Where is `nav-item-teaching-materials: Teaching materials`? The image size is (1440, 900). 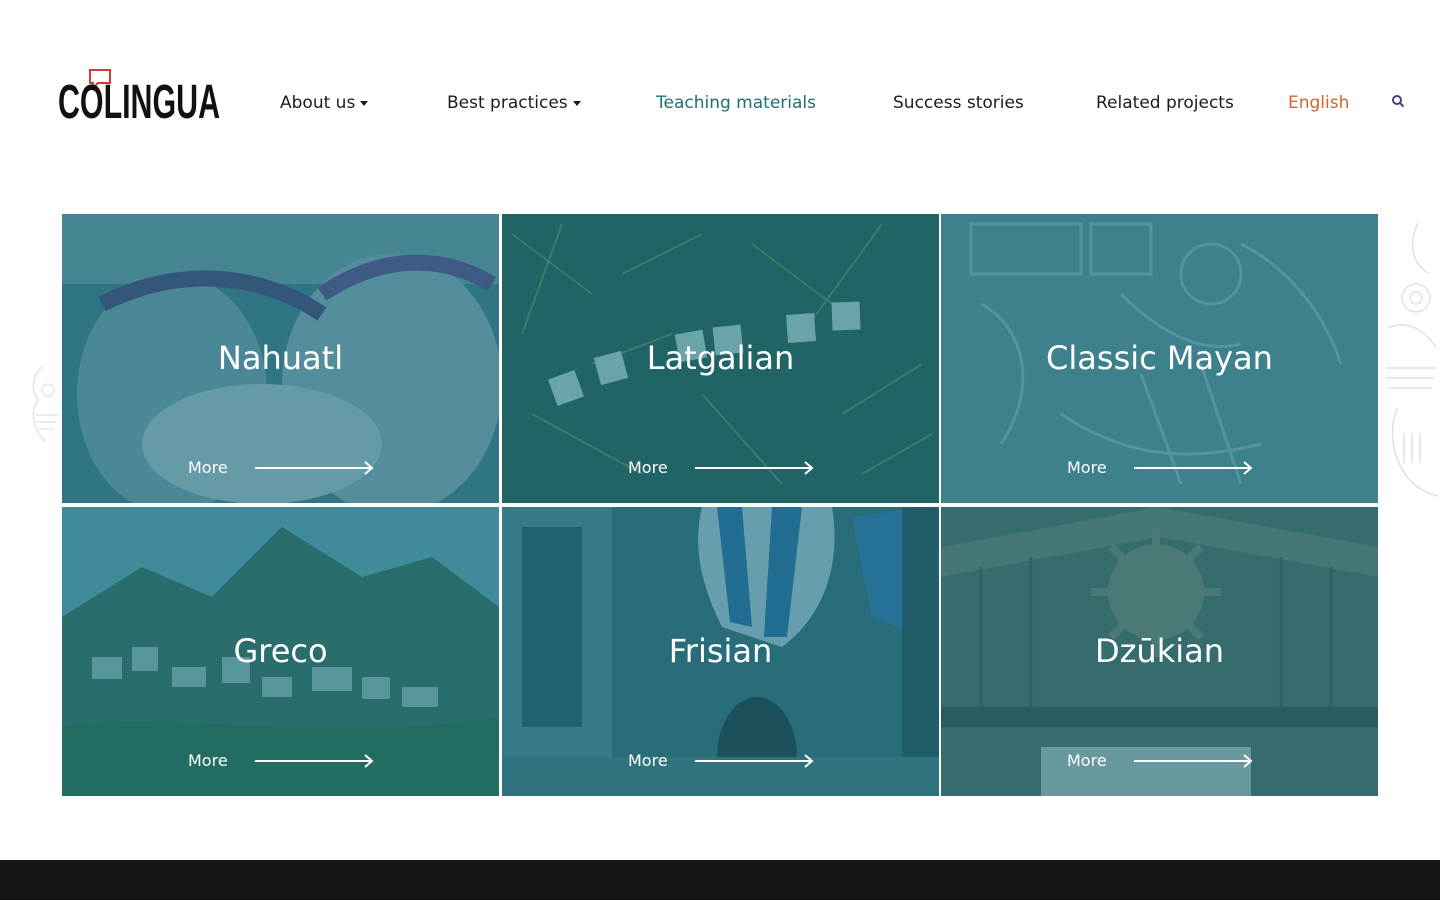 nav-item-teaching-materials: Teaching materials is located at coordinates (736, 103).